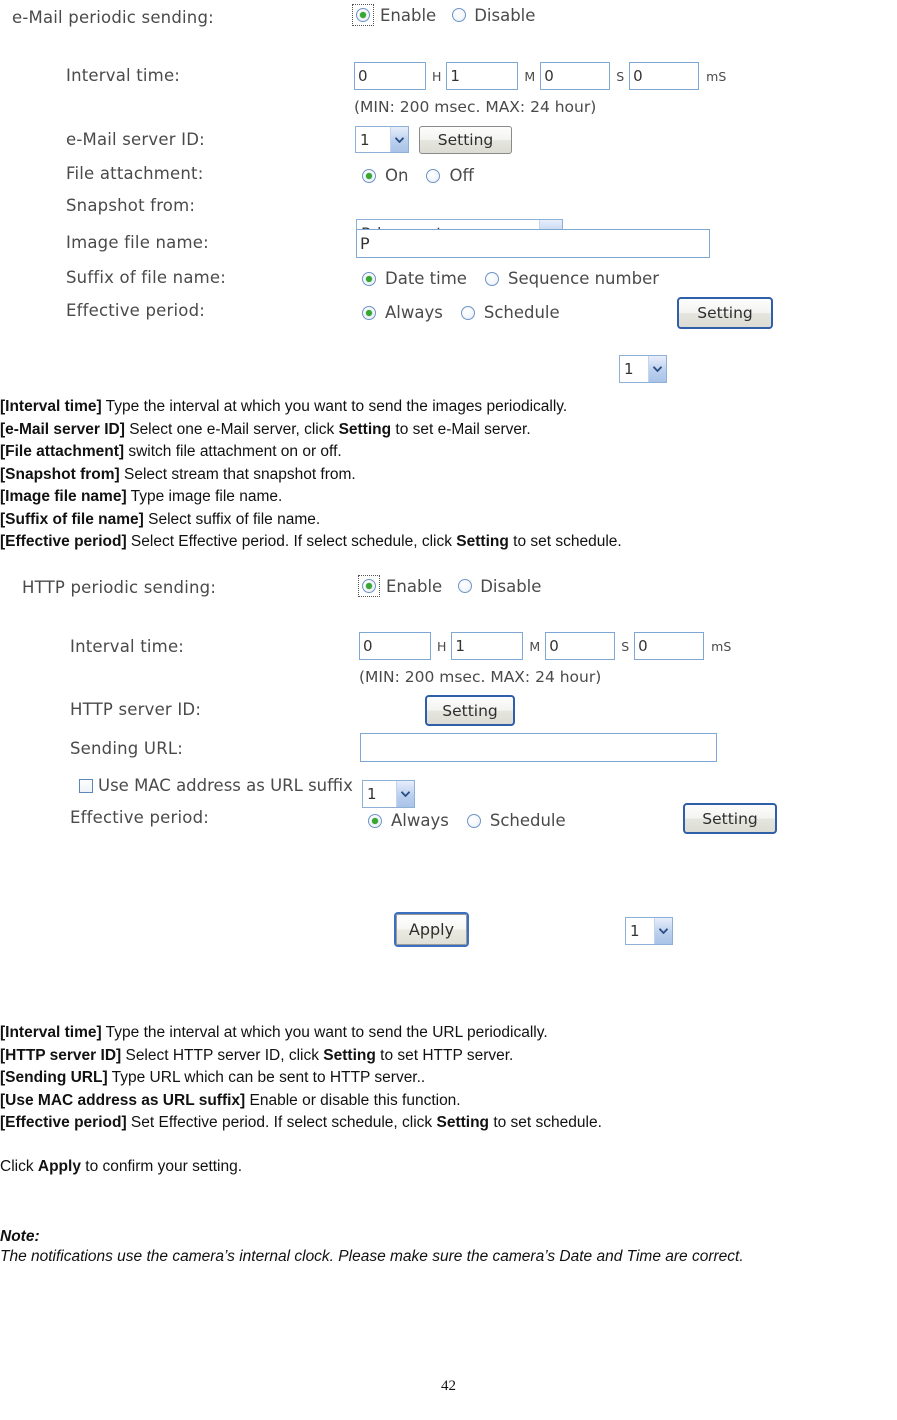 This screenshot has width=897, height=1420. Describe the element at coordinates (643, 369) in the screenshot. I see `email-effective-schedule-select: 1` at that location.